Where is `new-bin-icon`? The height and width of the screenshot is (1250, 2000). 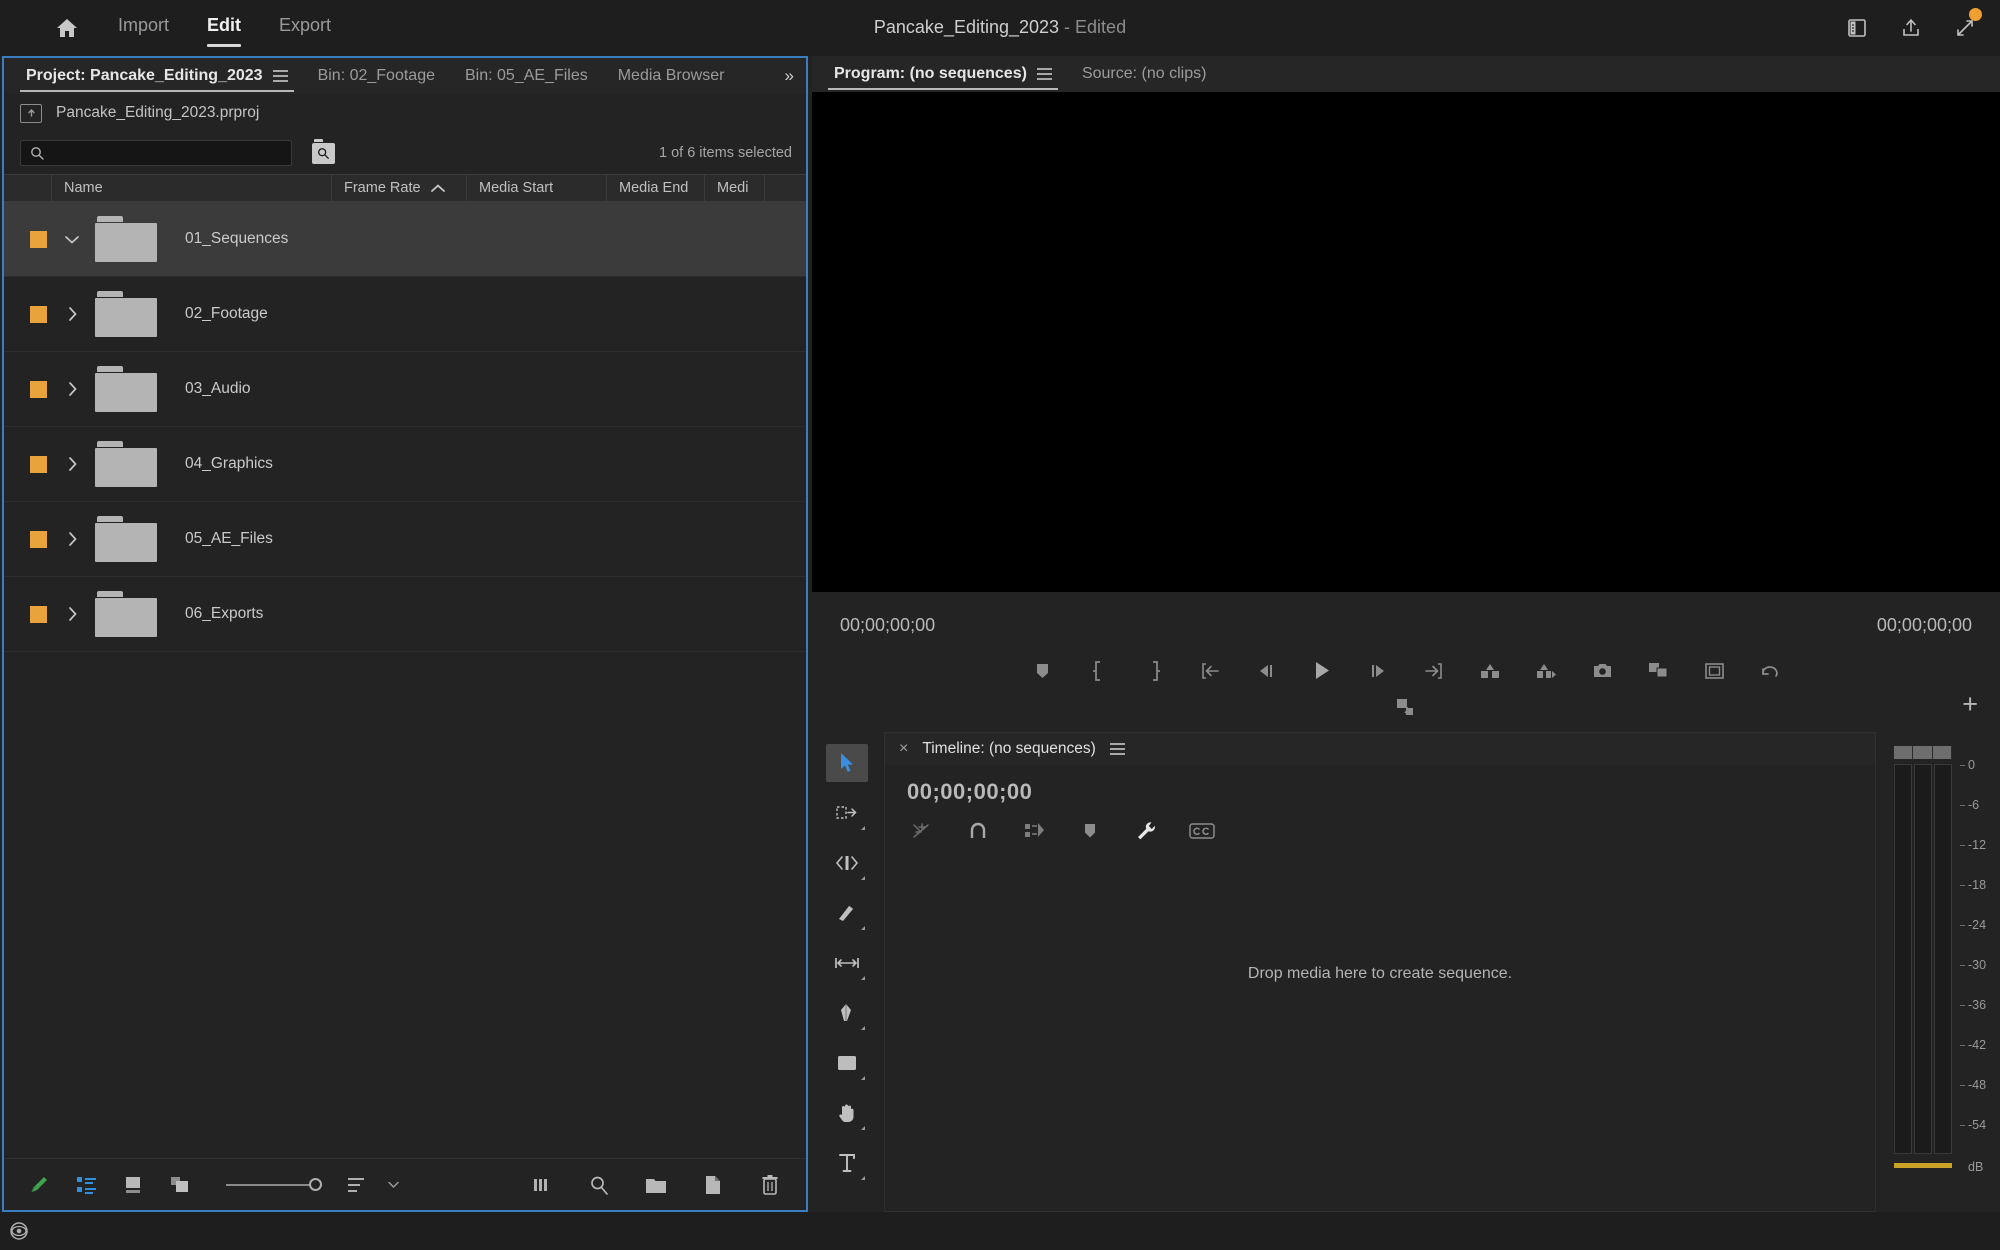
new-bin-icon is located at coordinates (655, 1184).